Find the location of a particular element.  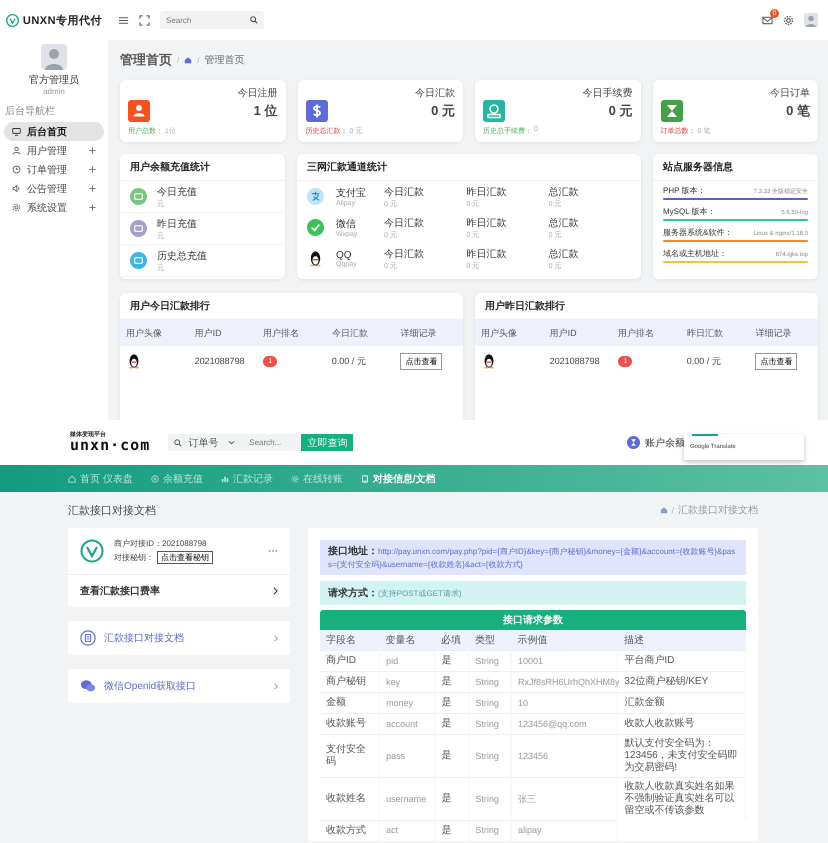

hourglass-icon is located at coordinates (633, 442).